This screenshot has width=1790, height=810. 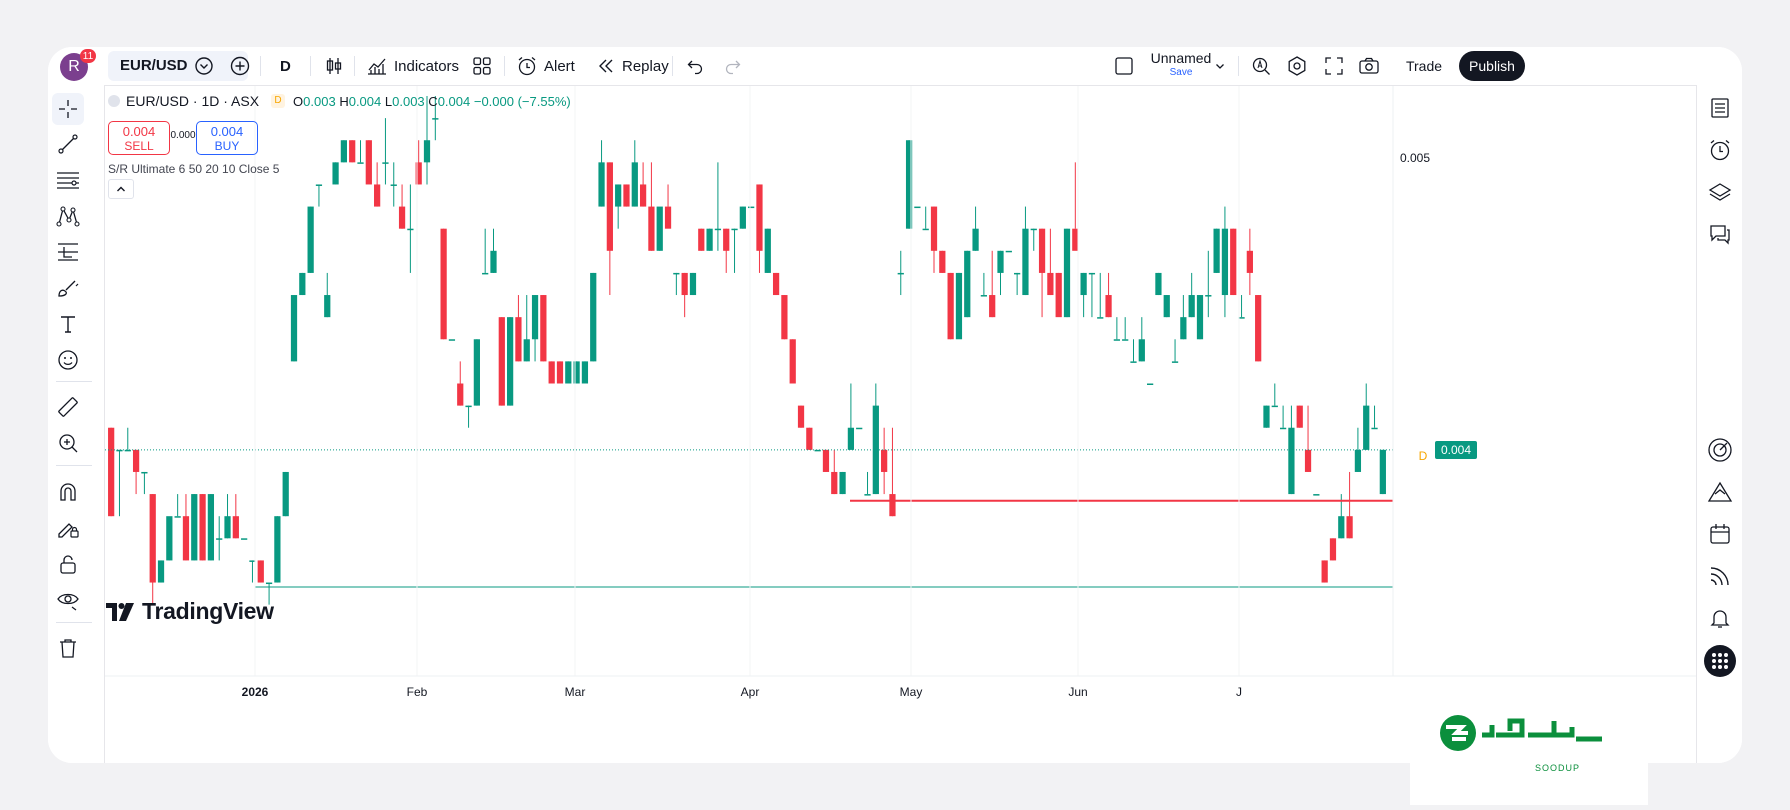 What do you see at coordinates (1423, 456) in the screenshot?
I see `dividend-marker: D` at bounding box center [1423, 456].